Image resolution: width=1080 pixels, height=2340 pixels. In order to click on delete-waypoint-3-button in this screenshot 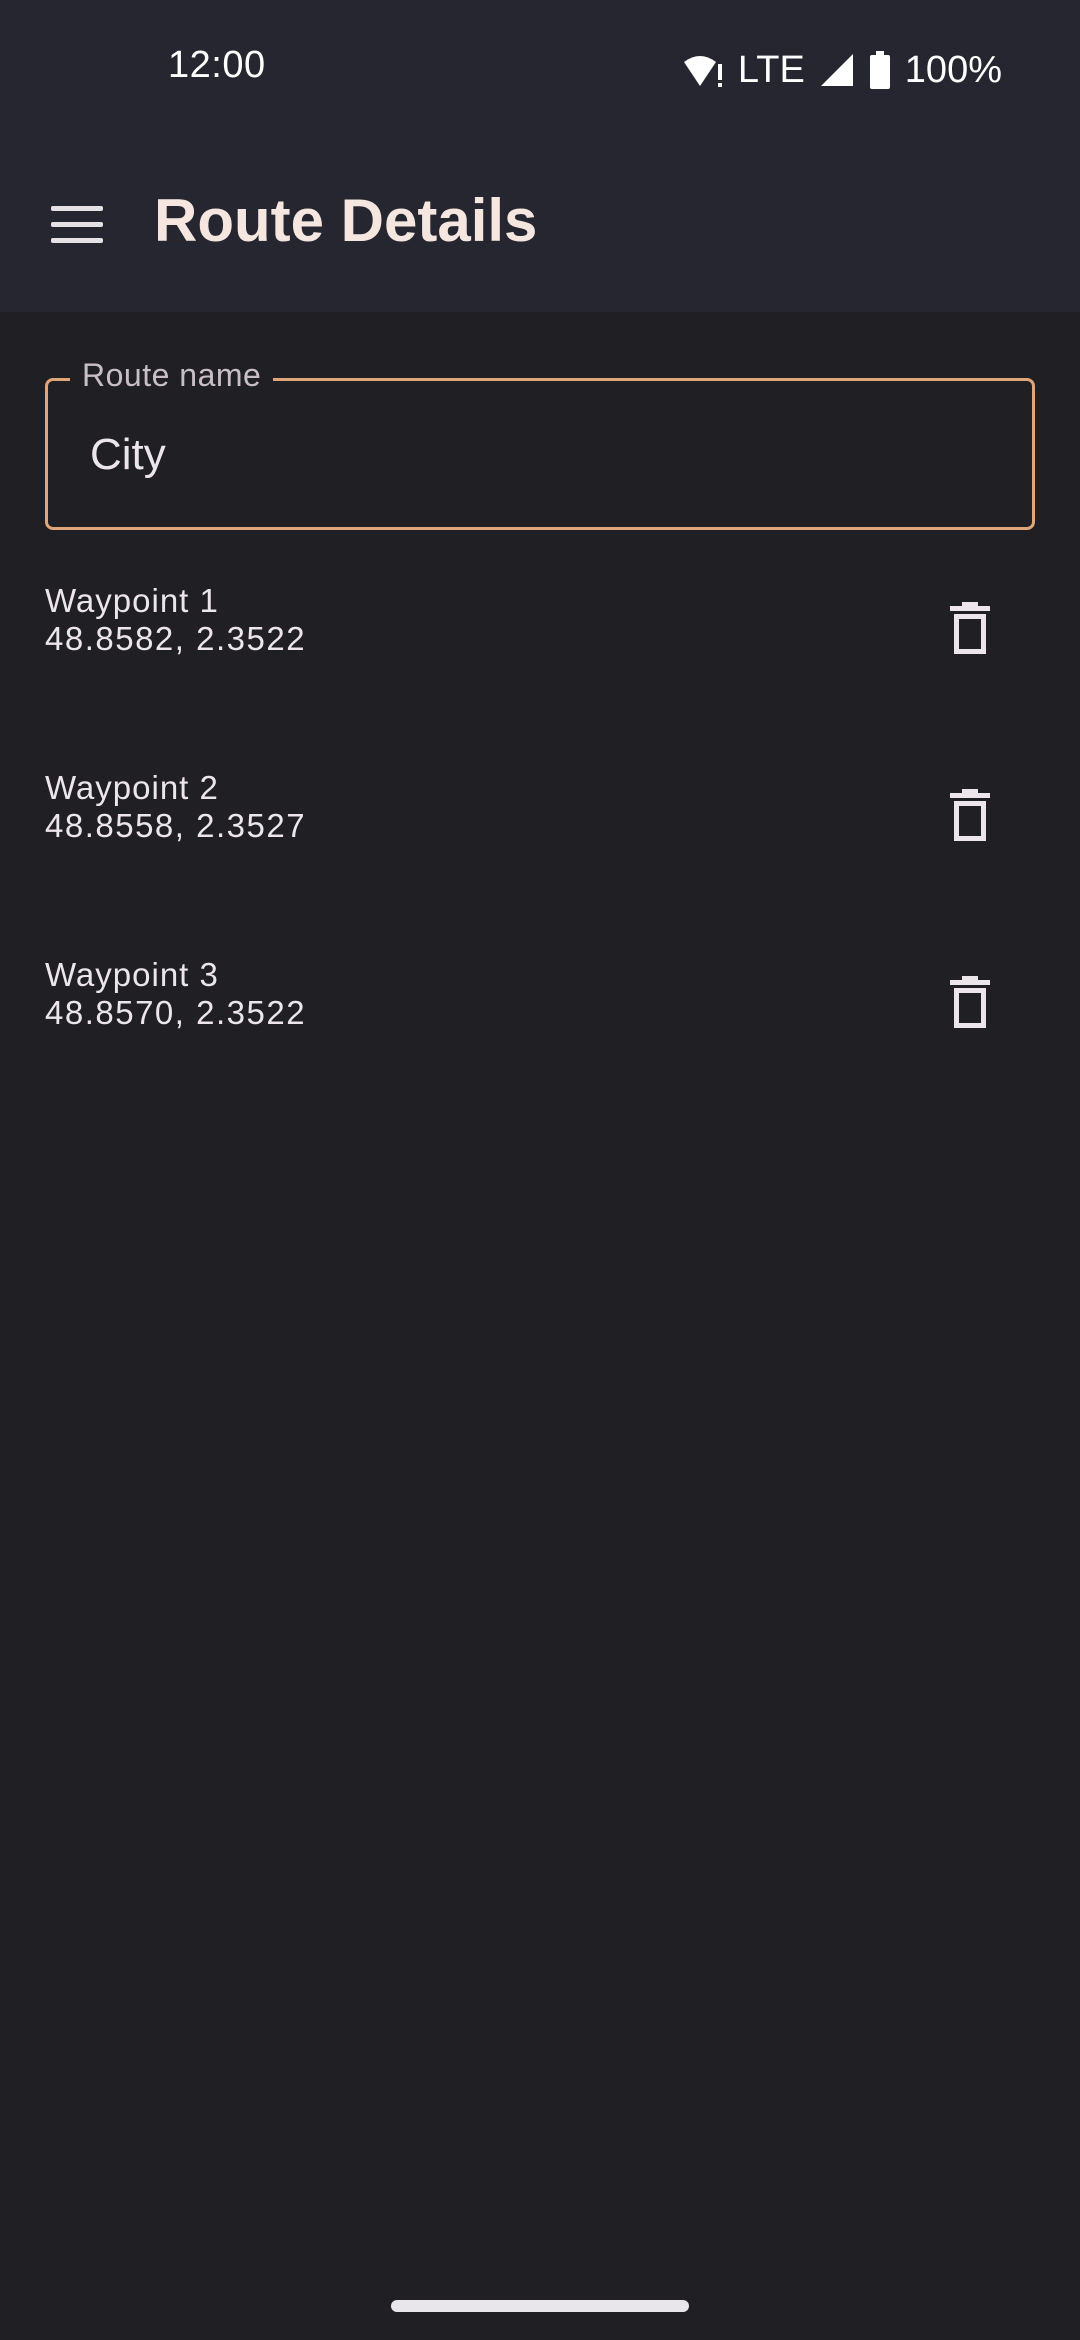, I will do `click(970, 1004)`.